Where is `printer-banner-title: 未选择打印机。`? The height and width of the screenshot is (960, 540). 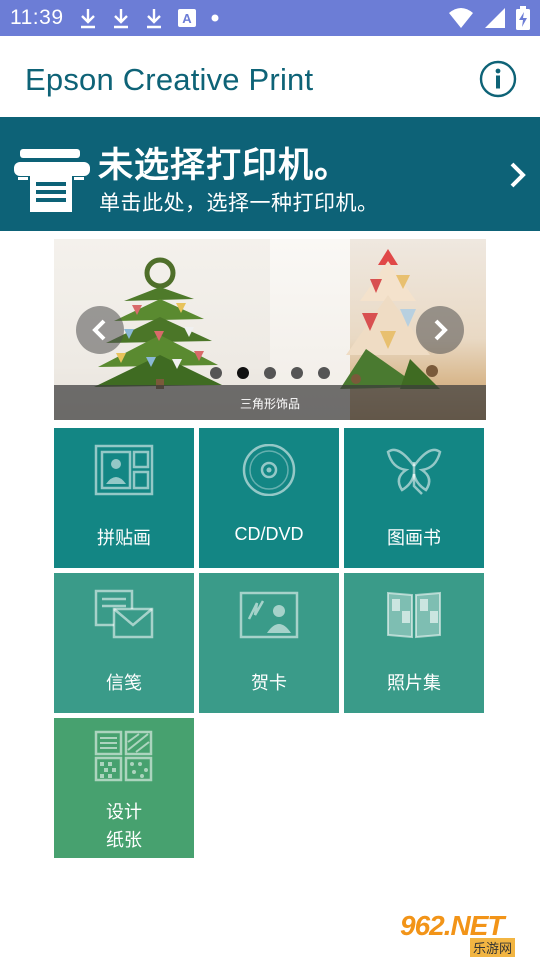
printer-banner-title: 未选择打印机。 is located at coordinates (224, 165).